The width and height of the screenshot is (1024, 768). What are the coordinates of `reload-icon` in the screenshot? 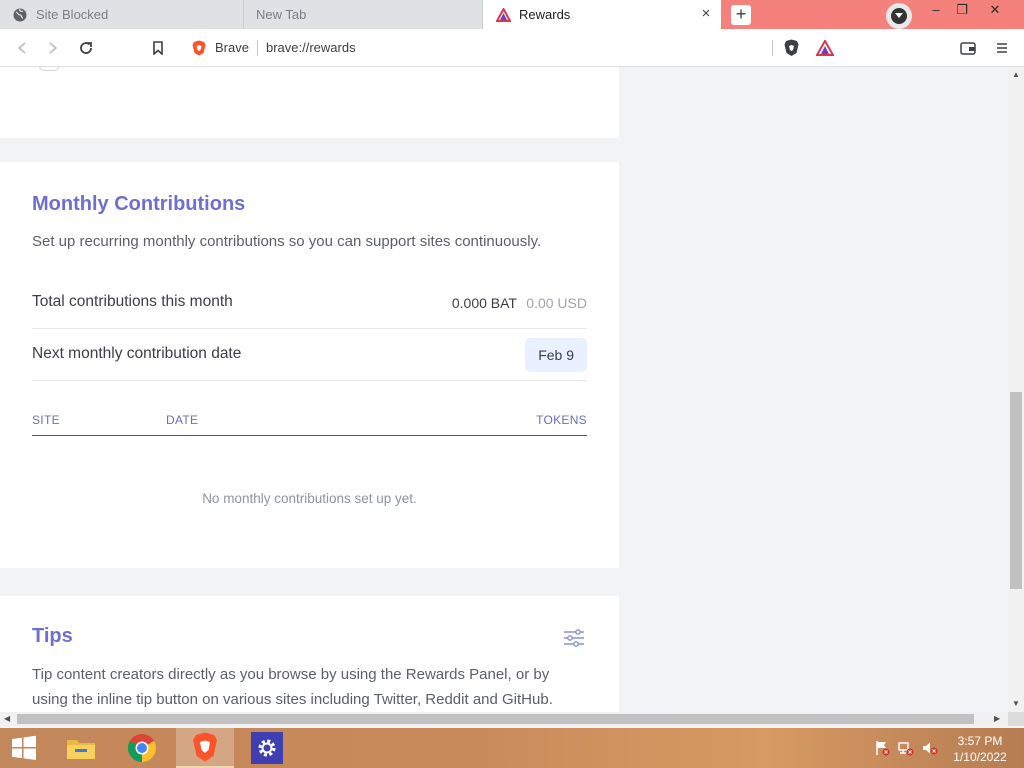 It's located at (86, 48).